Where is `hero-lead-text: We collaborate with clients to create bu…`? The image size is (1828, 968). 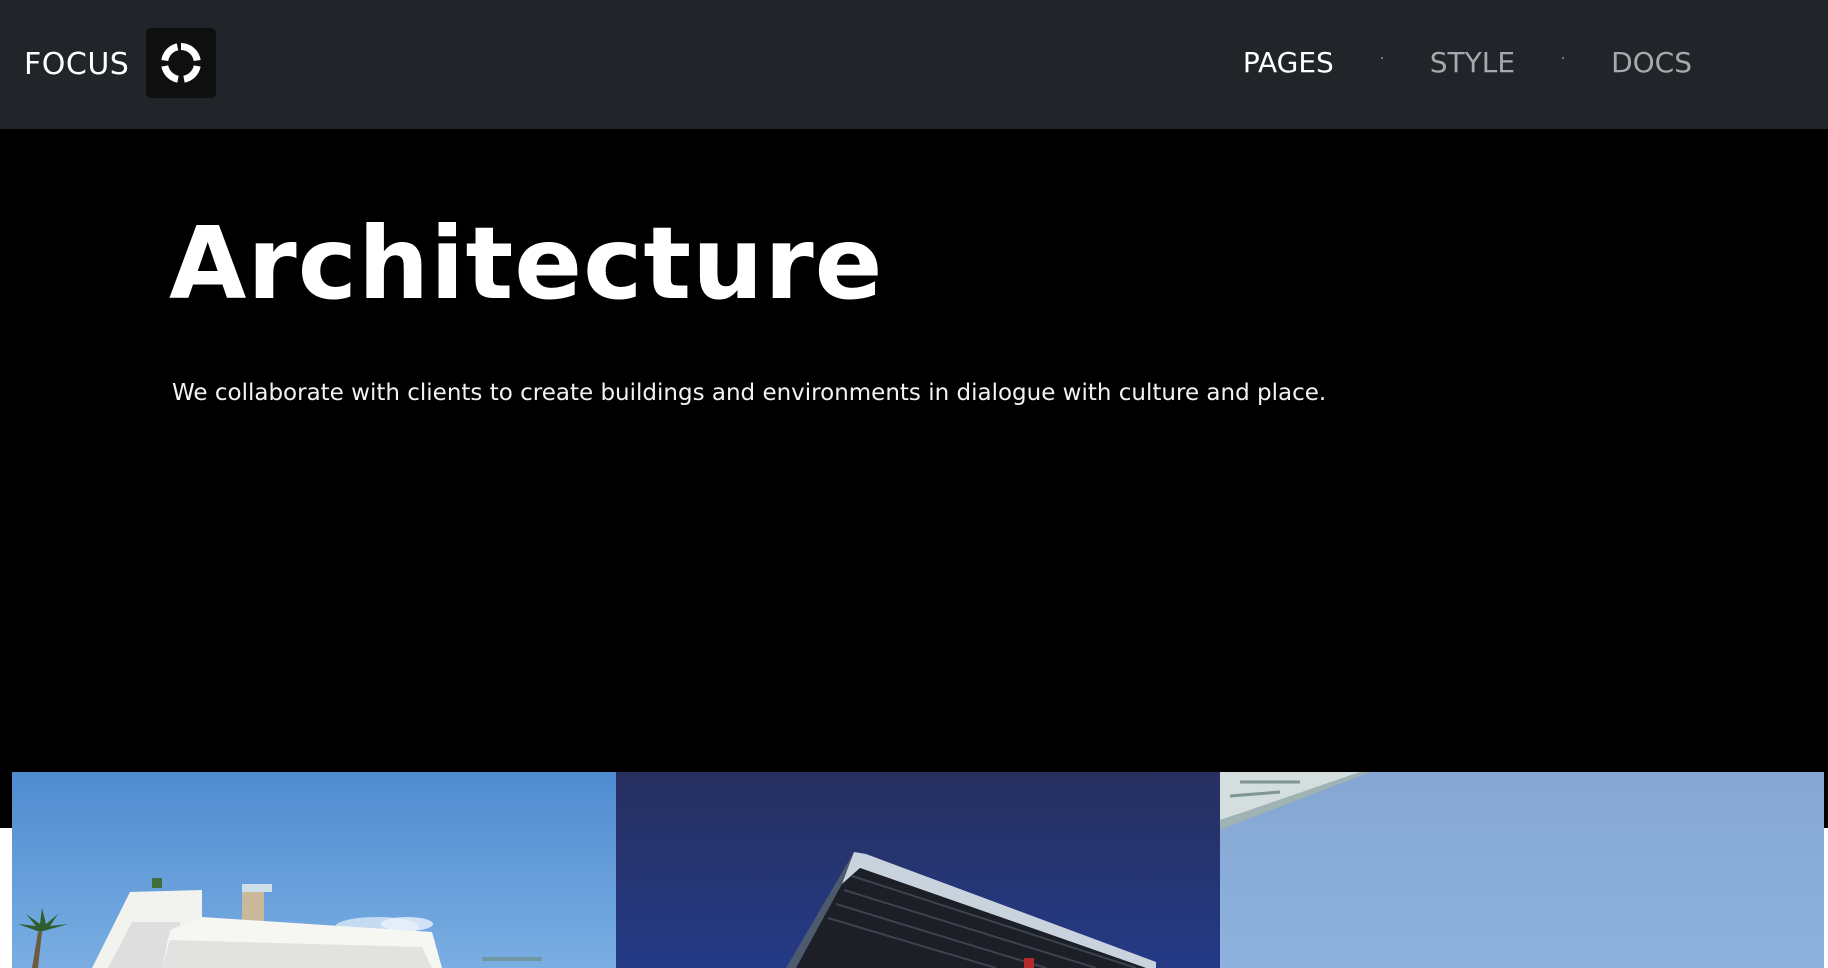
hero-lead-text: We collaborate with clients to create bu… is located at coordinates (749, 393).